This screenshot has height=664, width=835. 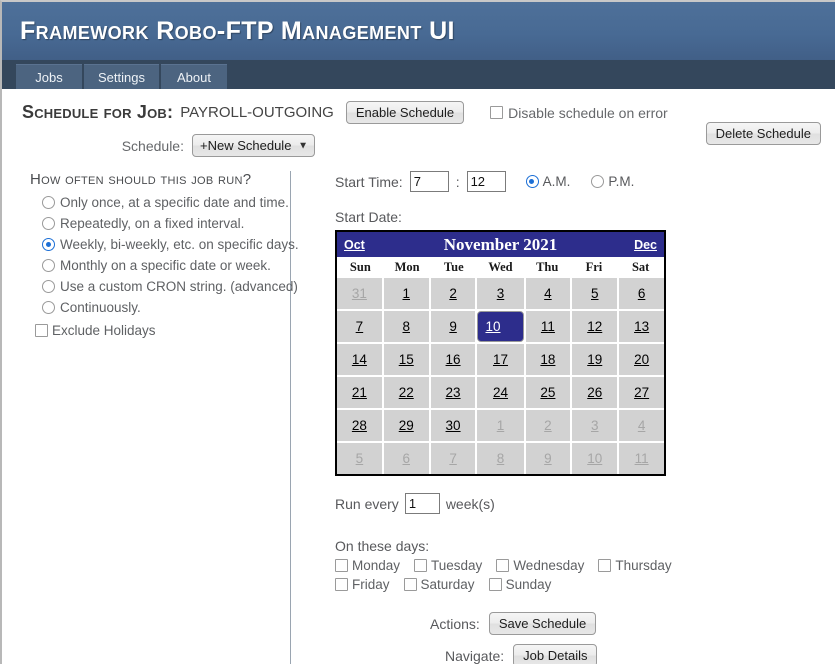 What do you see at coordinates (405, 112) in the screenshot?
I see `enable-schedule-button: Enable Schedule` at bounding box center [405, 112].